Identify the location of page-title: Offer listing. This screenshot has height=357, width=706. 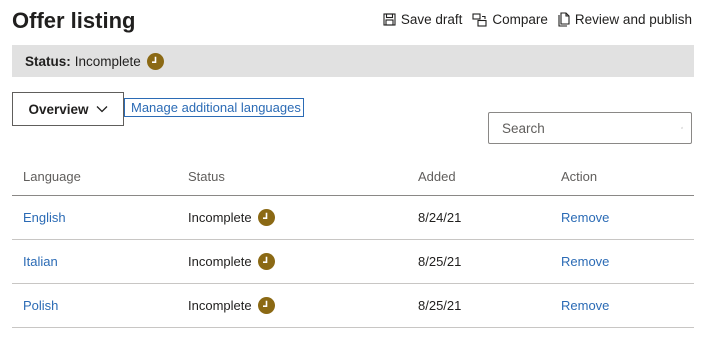
(74, 20).